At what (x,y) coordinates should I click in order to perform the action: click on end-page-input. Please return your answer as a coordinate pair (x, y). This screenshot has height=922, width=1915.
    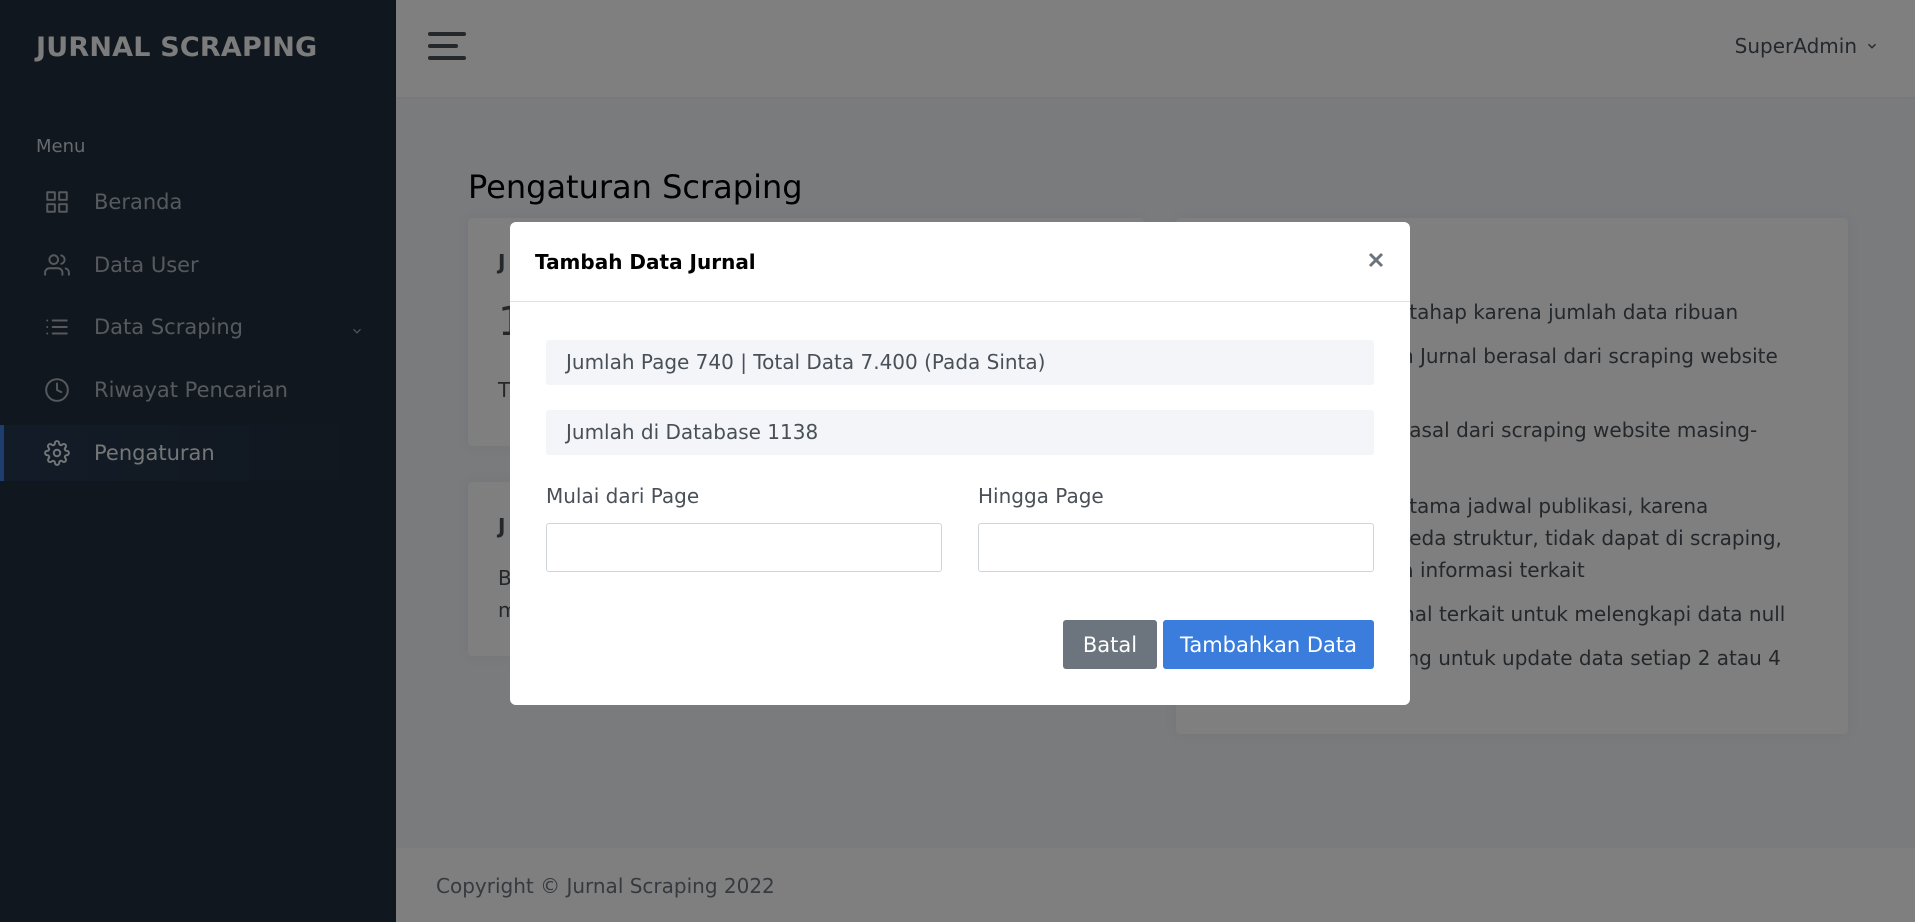
    Looking at the image, I should click on (1176, 547).